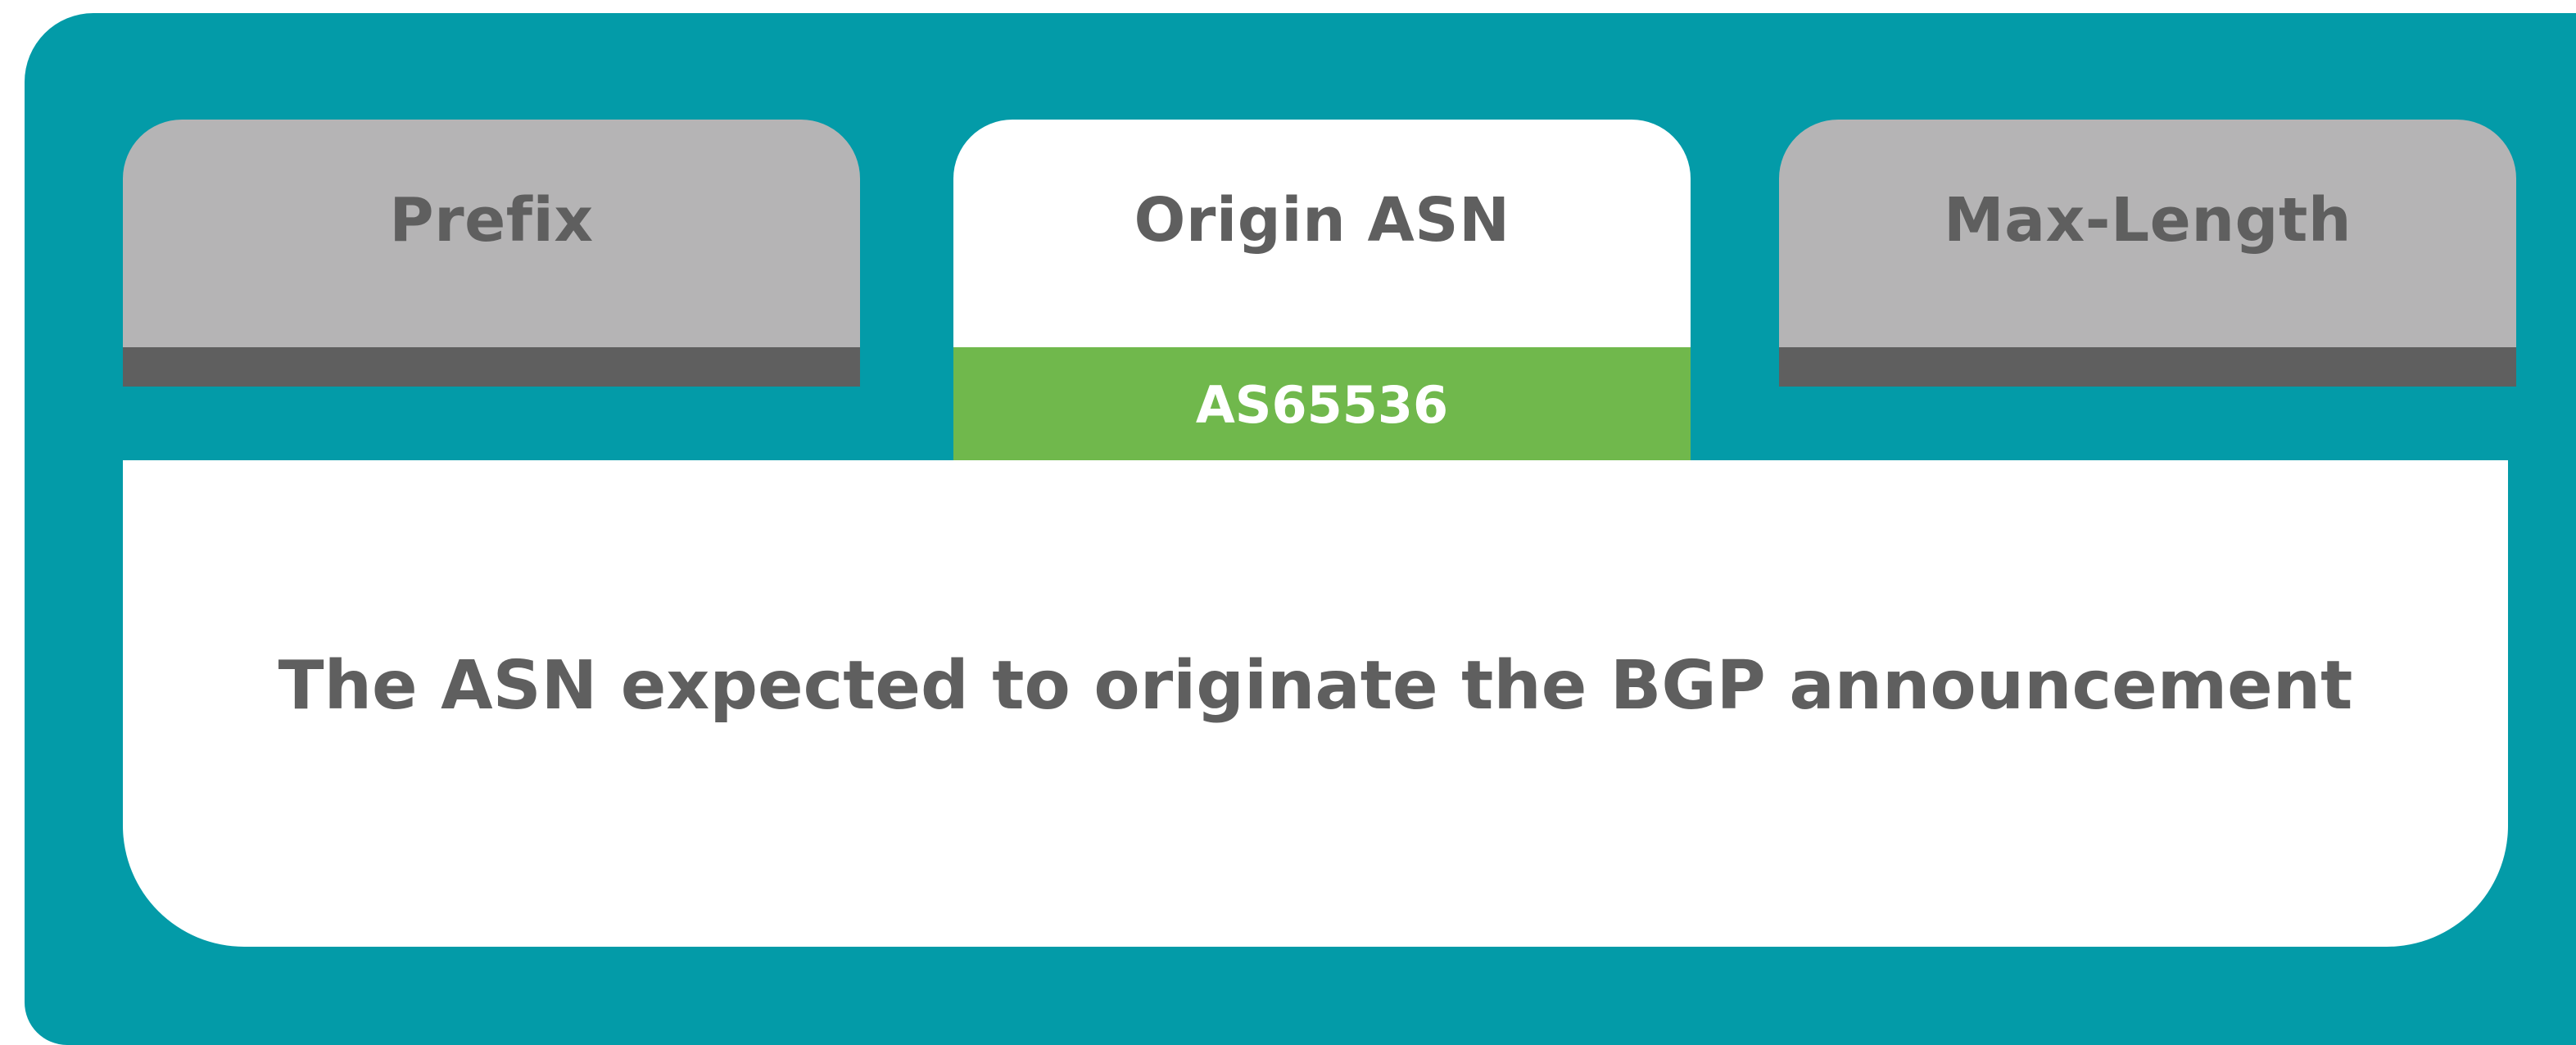  I want to click on tab-max-length-underline, so click(2147, 367).